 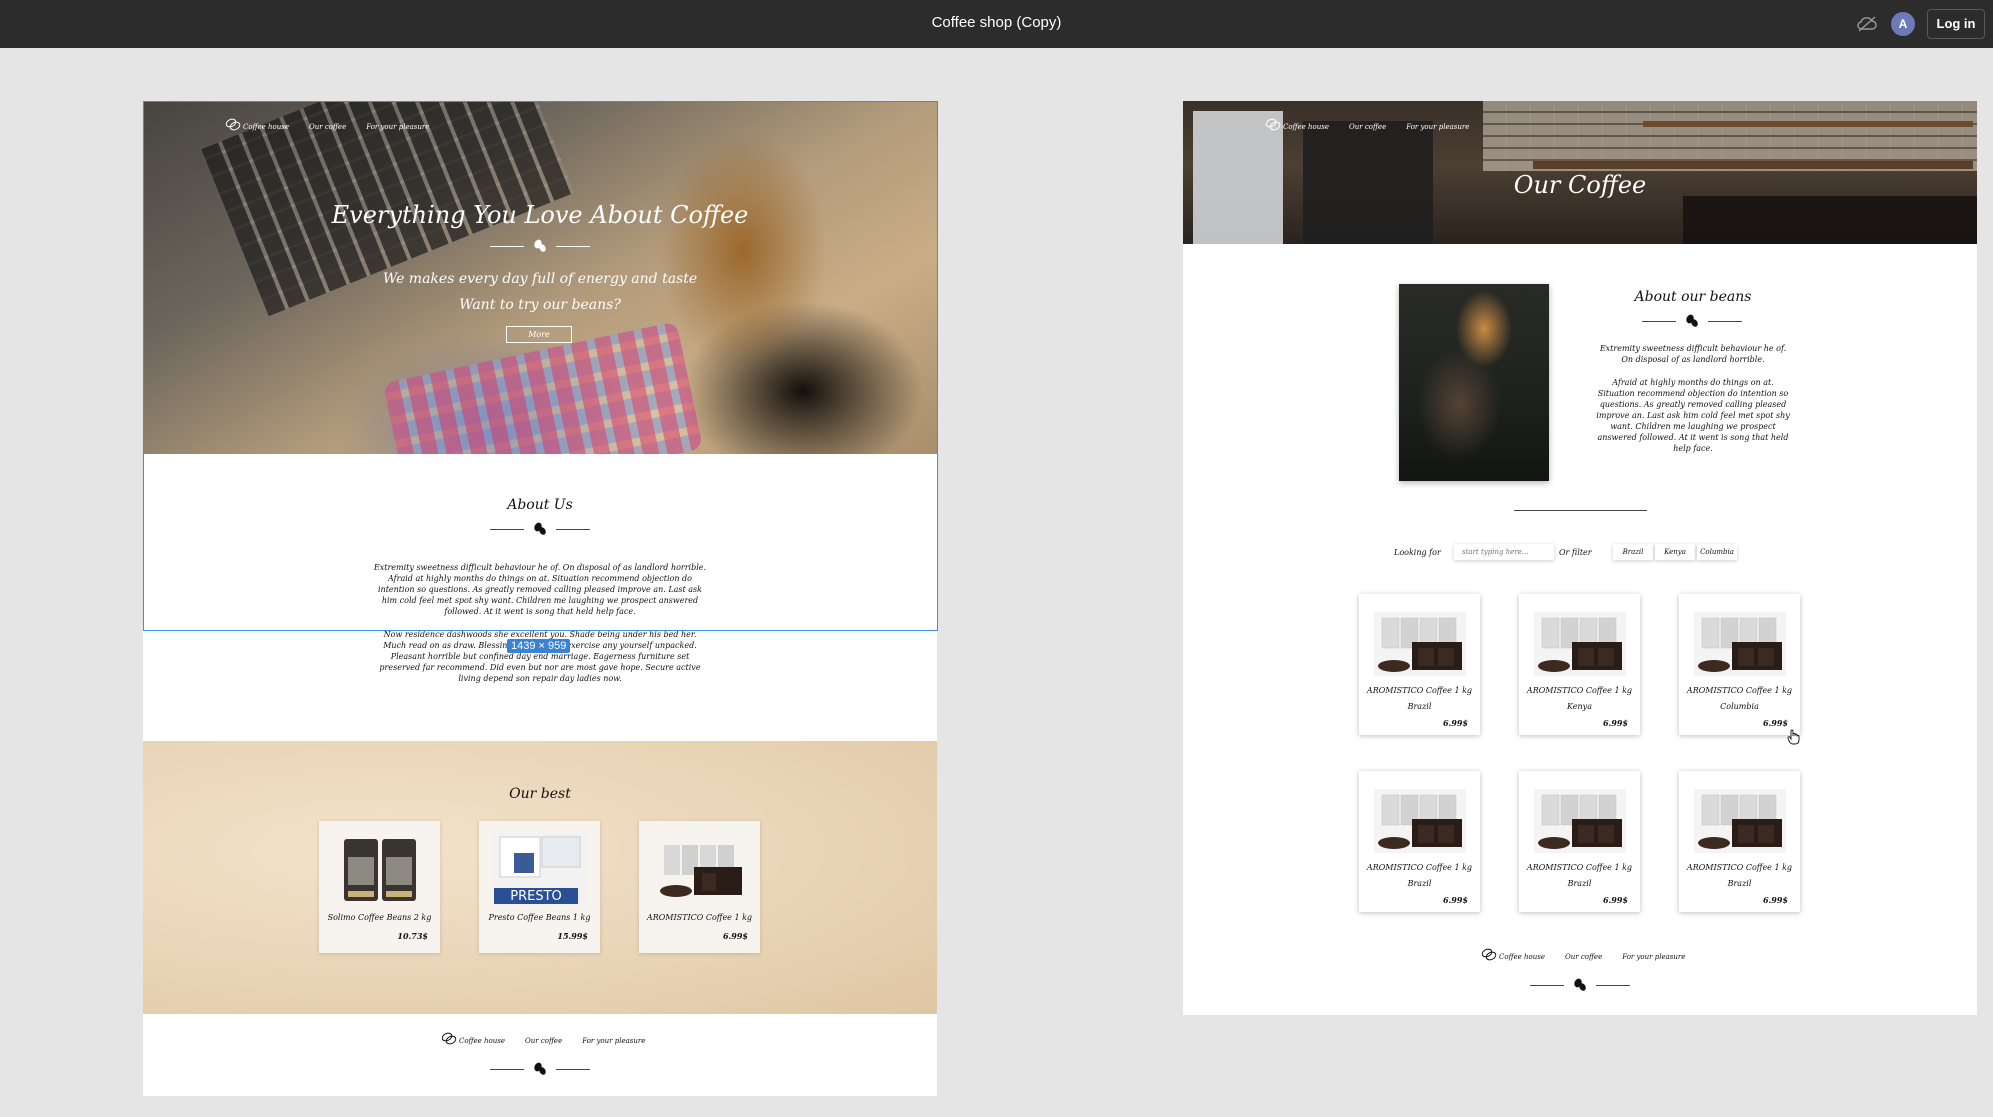 I want to click on search-input, so click(x=1504, y=552).